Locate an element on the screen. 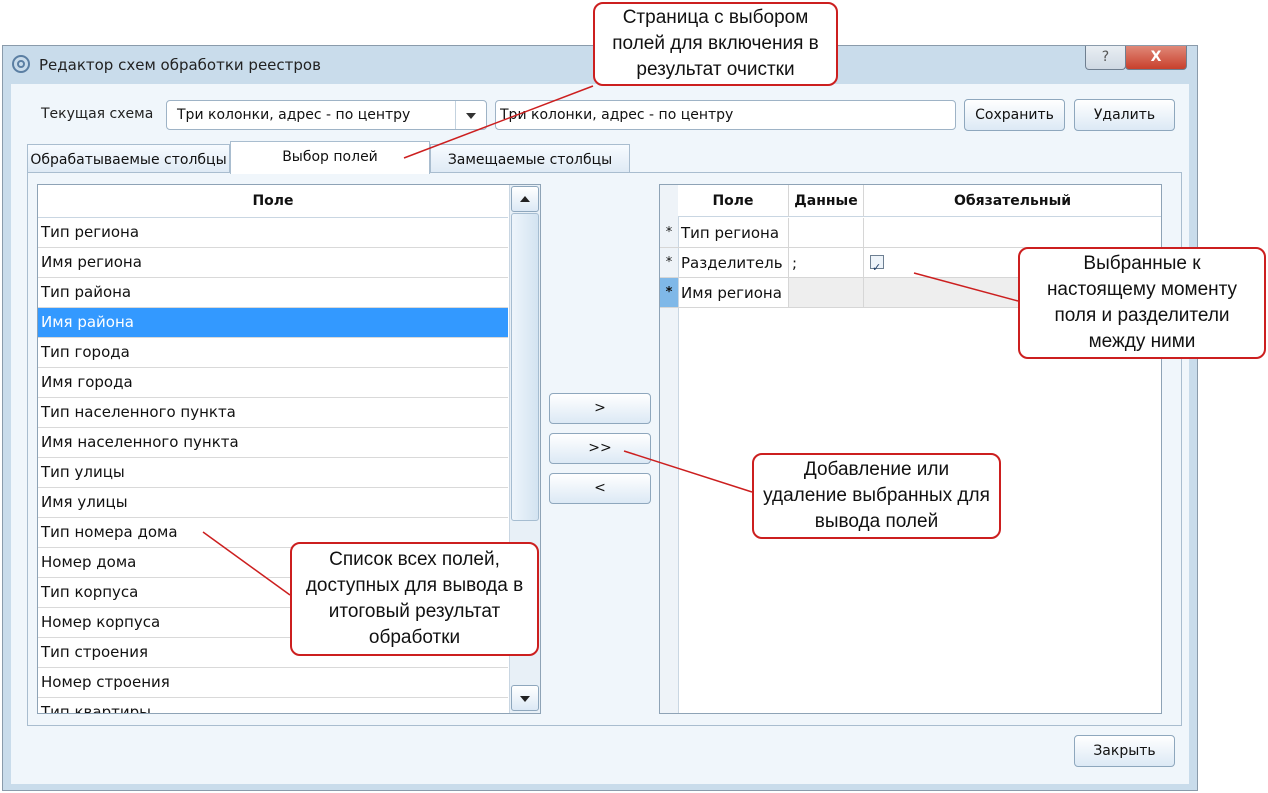 This screenshot has width=1268, height=793. leader-line-list is located at coordinates (246, 563).